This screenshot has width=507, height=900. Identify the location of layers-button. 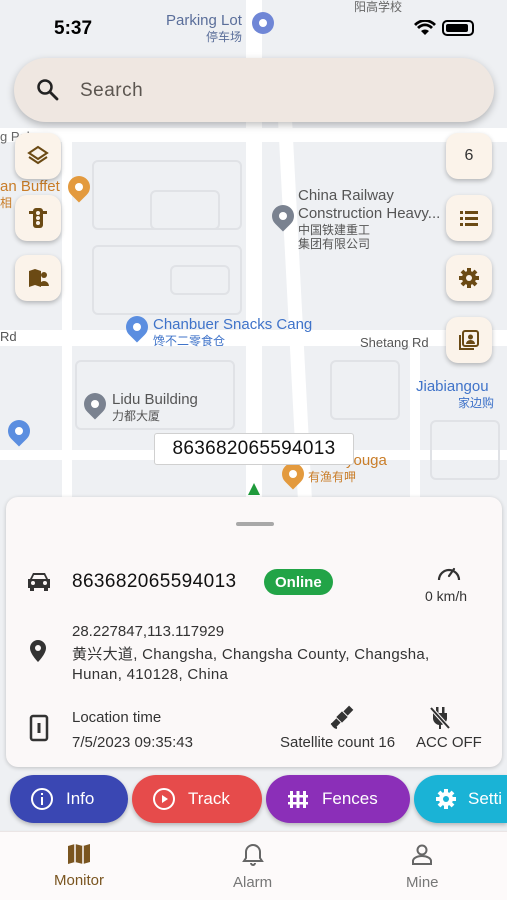
(38, 156).